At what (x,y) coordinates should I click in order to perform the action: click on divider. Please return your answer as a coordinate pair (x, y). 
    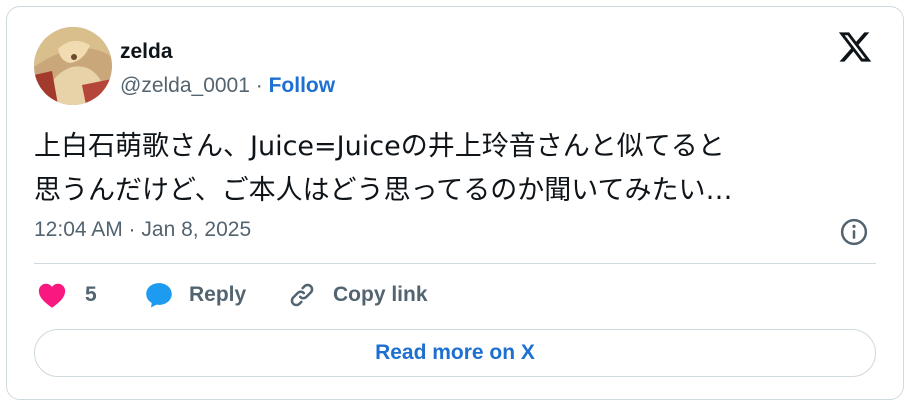
    Looking at the image, I should click on (455, 263).